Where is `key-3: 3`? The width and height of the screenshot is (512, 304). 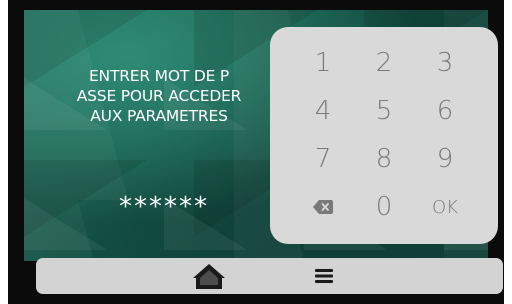
key-3: 3 is located at coordinates (445, 63).